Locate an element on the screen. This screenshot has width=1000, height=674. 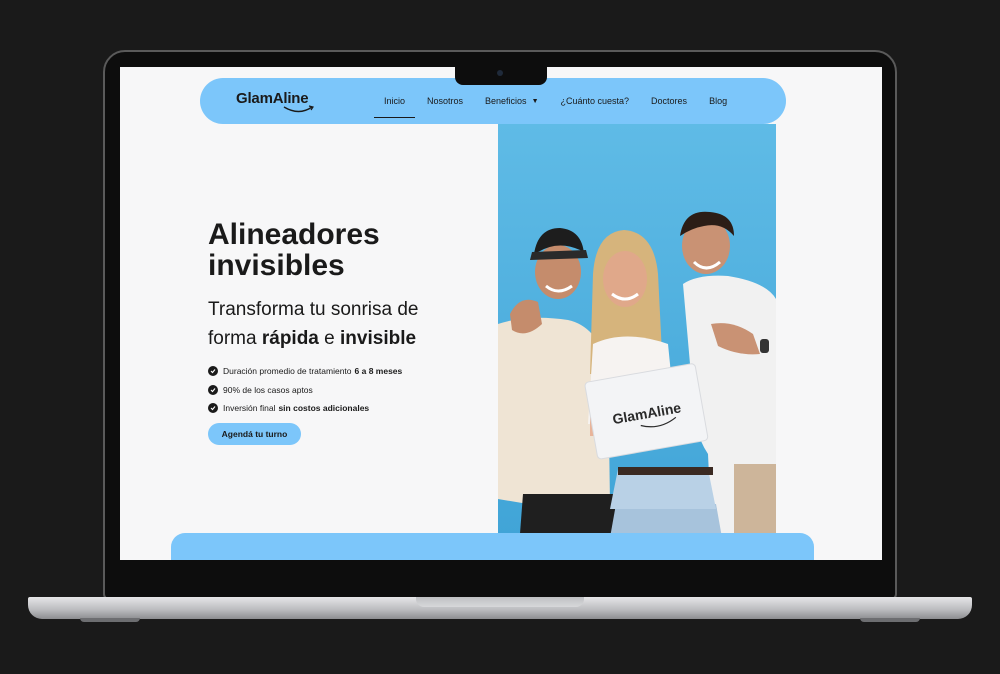
nav-item-inicio: Inicio is located at coordinates (394, 107).